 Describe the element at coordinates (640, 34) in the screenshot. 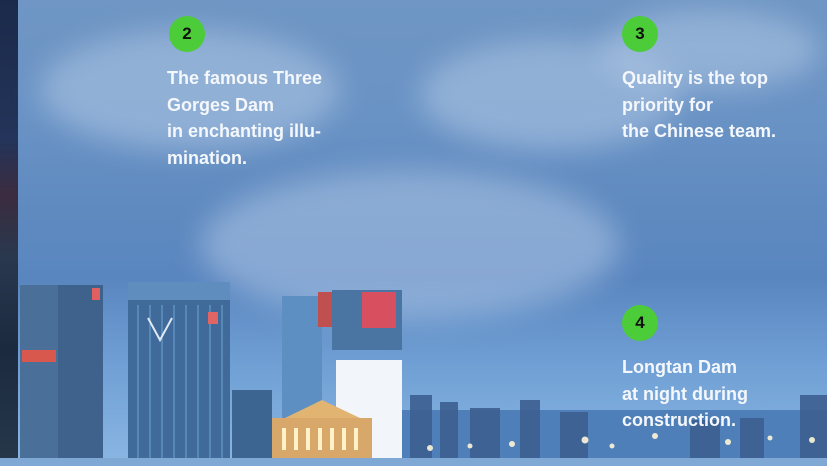

I see `number-badge-3: 3` at that location.